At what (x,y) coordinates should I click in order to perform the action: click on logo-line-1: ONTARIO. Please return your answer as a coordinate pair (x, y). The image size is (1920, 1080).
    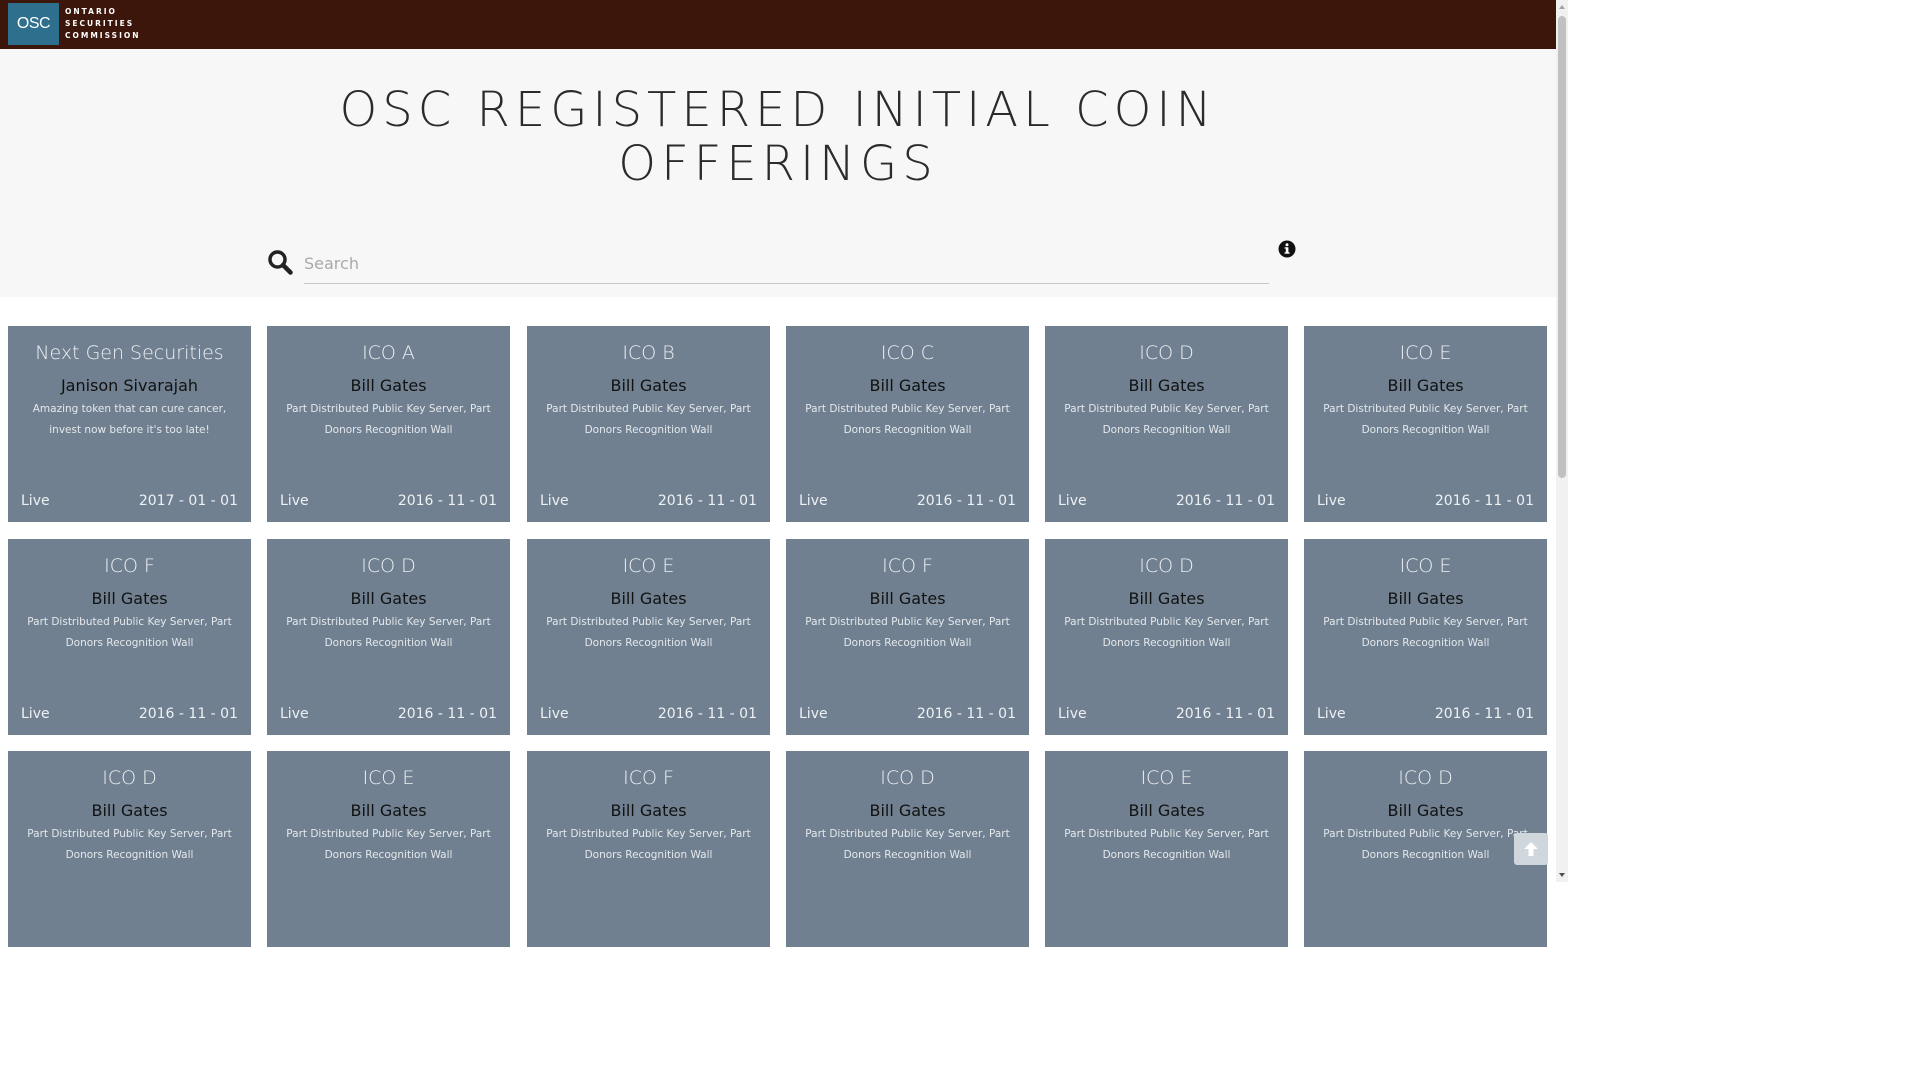
    Looking at the image, I should click on (91, 11).